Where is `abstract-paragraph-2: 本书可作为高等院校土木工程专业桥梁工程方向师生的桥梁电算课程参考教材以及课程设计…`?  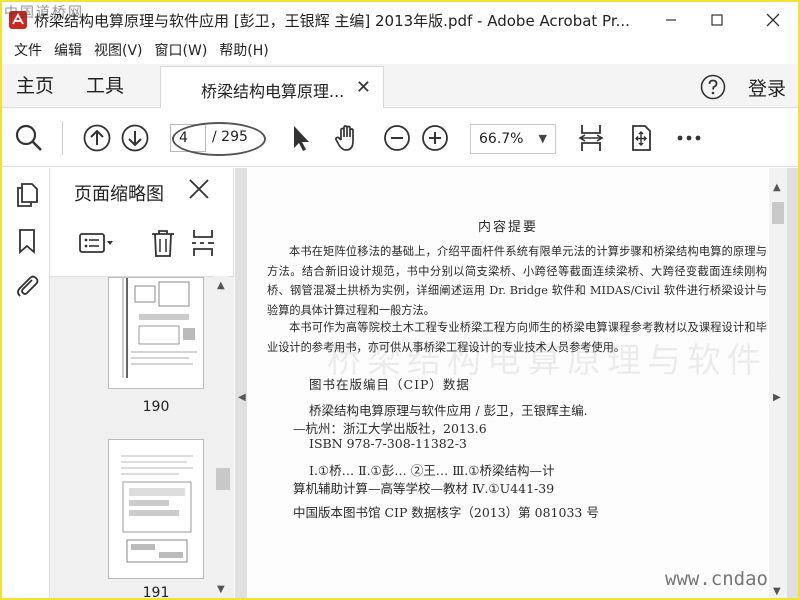 abstract-paragraph-2: 本书可作为高等院校土木工程专业桥梁工程方向师生的桥梁电算课程参考教材以及课程设计… is located at coordinates (517, 337).